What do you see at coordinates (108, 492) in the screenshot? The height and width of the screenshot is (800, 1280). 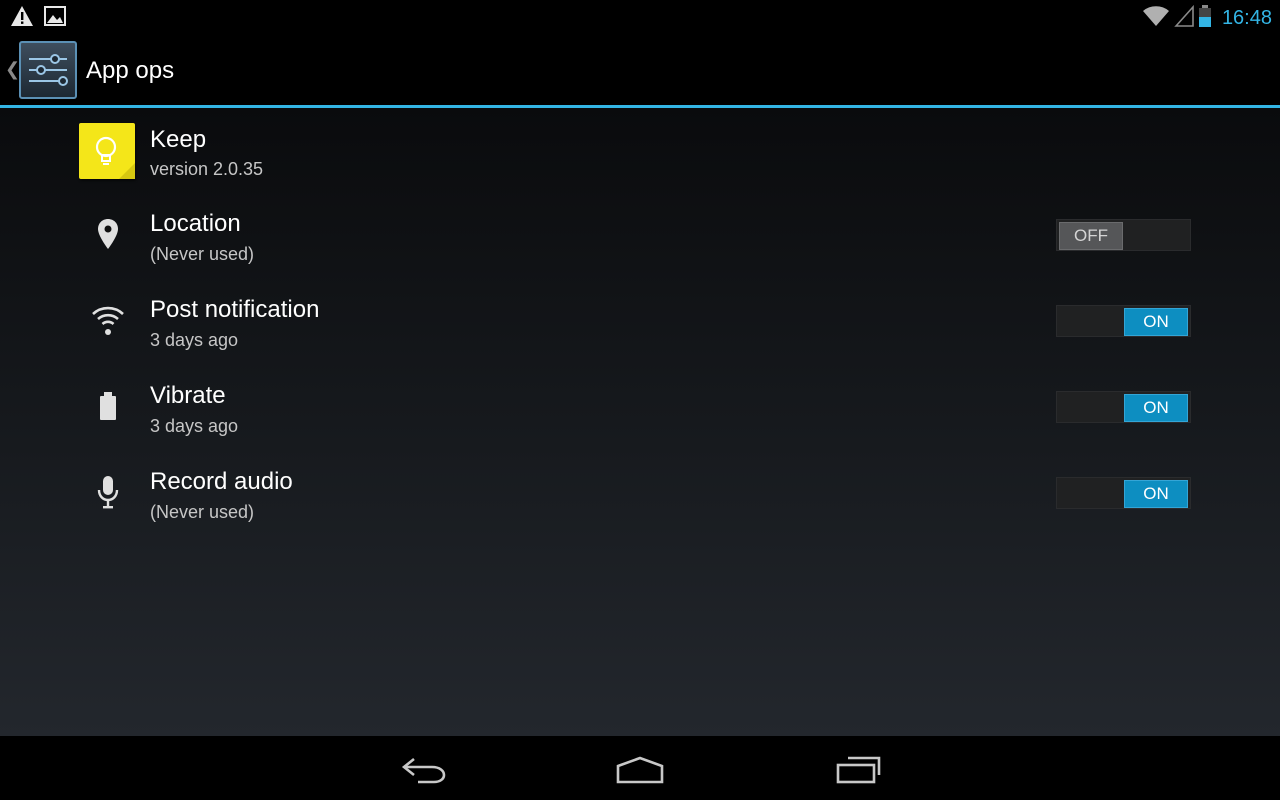 I see `microphone-icon` at bounding box center [108, 492].